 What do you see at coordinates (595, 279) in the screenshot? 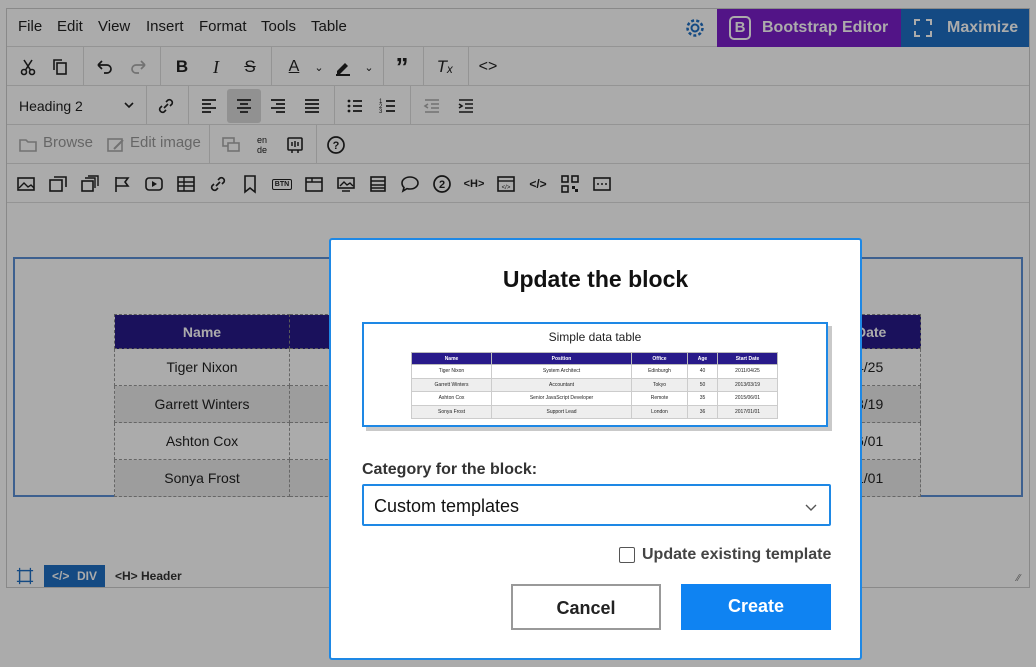
I see `dialog-title: Update the block` at bounding box center [595, 279].